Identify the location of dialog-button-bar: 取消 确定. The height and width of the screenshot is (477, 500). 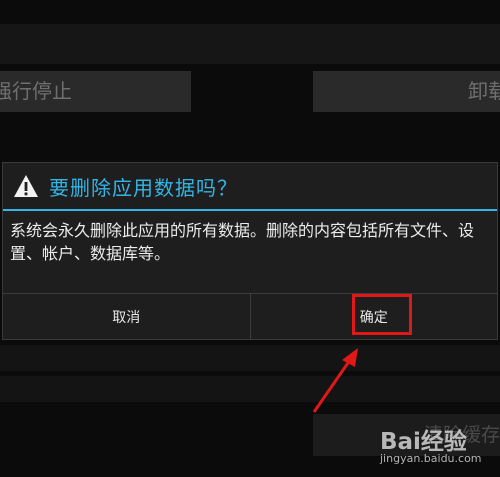
(250, 316).